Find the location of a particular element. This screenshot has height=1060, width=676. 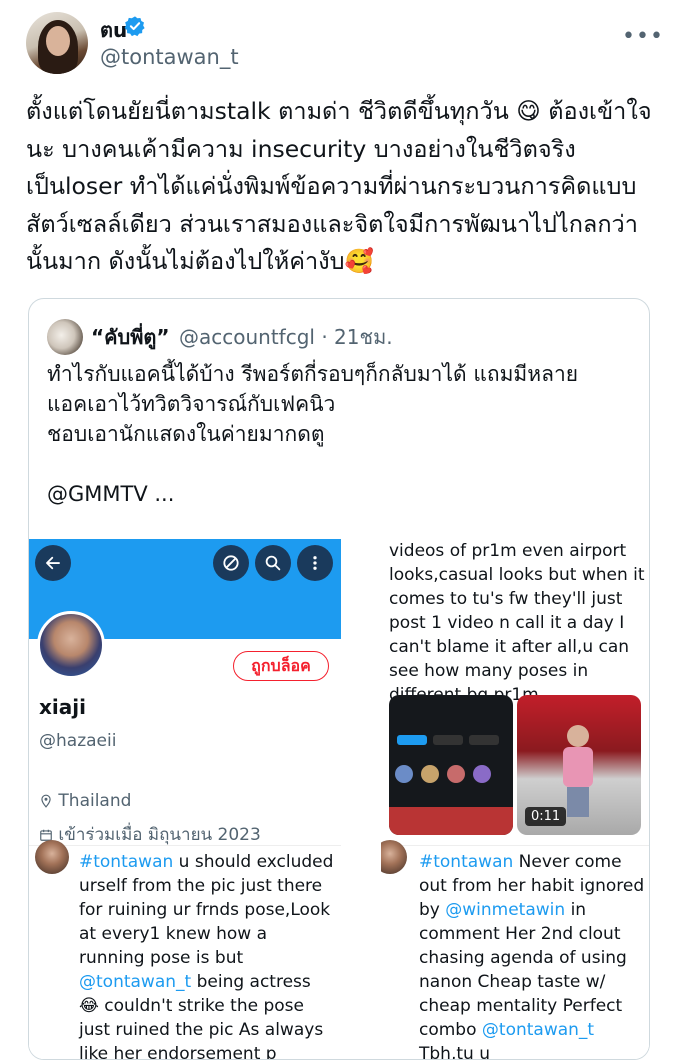

search-icon is located at coordinates (273, 563).